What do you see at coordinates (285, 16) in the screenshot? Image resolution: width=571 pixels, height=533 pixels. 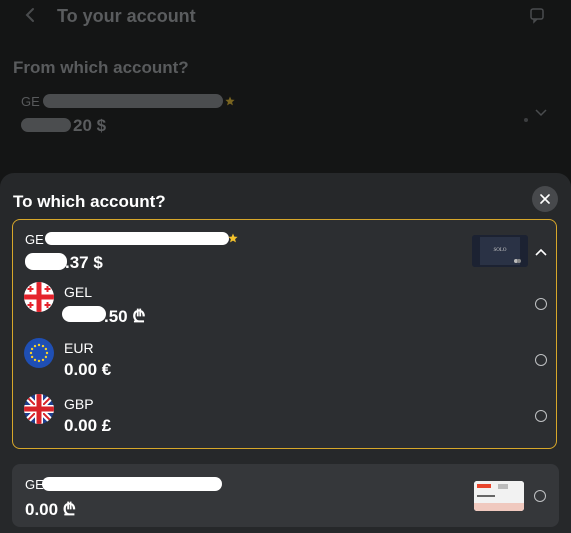 I see `top-bar: To your account` at bounding box center [285, 16].